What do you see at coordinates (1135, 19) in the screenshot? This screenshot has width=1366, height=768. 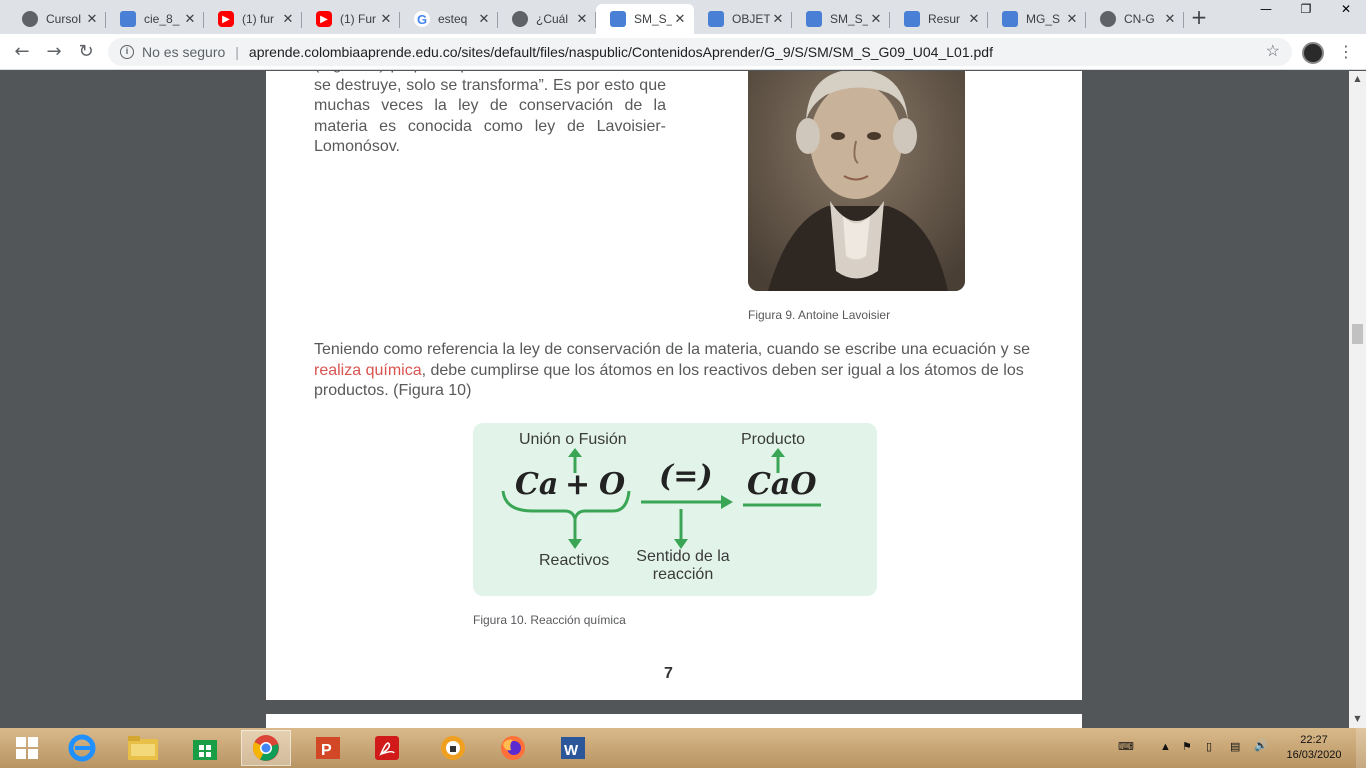 I see `tab-12: CN-G ✕` at bounding box center [1135, 19].